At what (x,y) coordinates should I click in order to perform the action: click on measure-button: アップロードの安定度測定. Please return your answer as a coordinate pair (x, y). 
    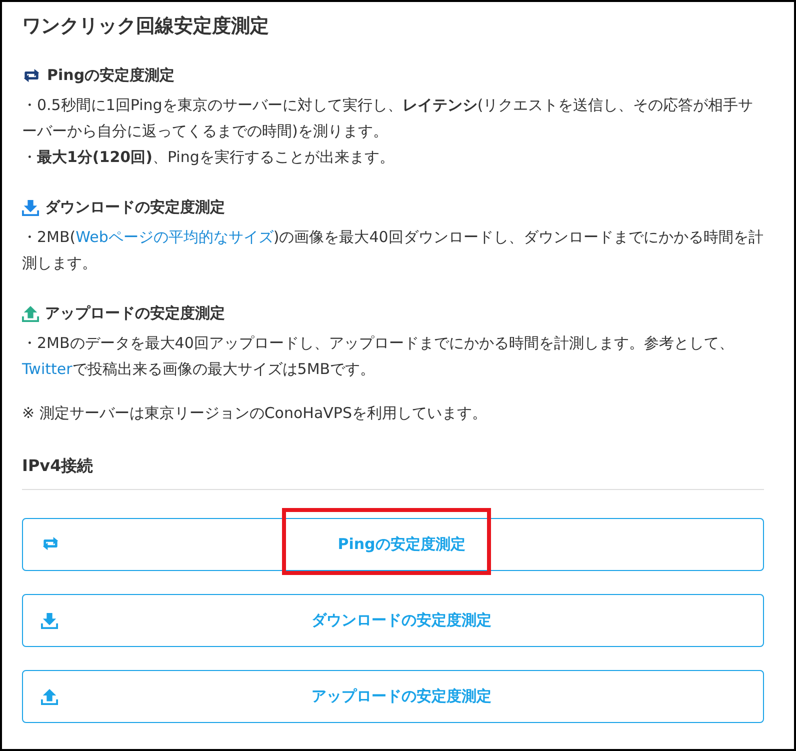
    Looking at the image, I should click on (393, 696).